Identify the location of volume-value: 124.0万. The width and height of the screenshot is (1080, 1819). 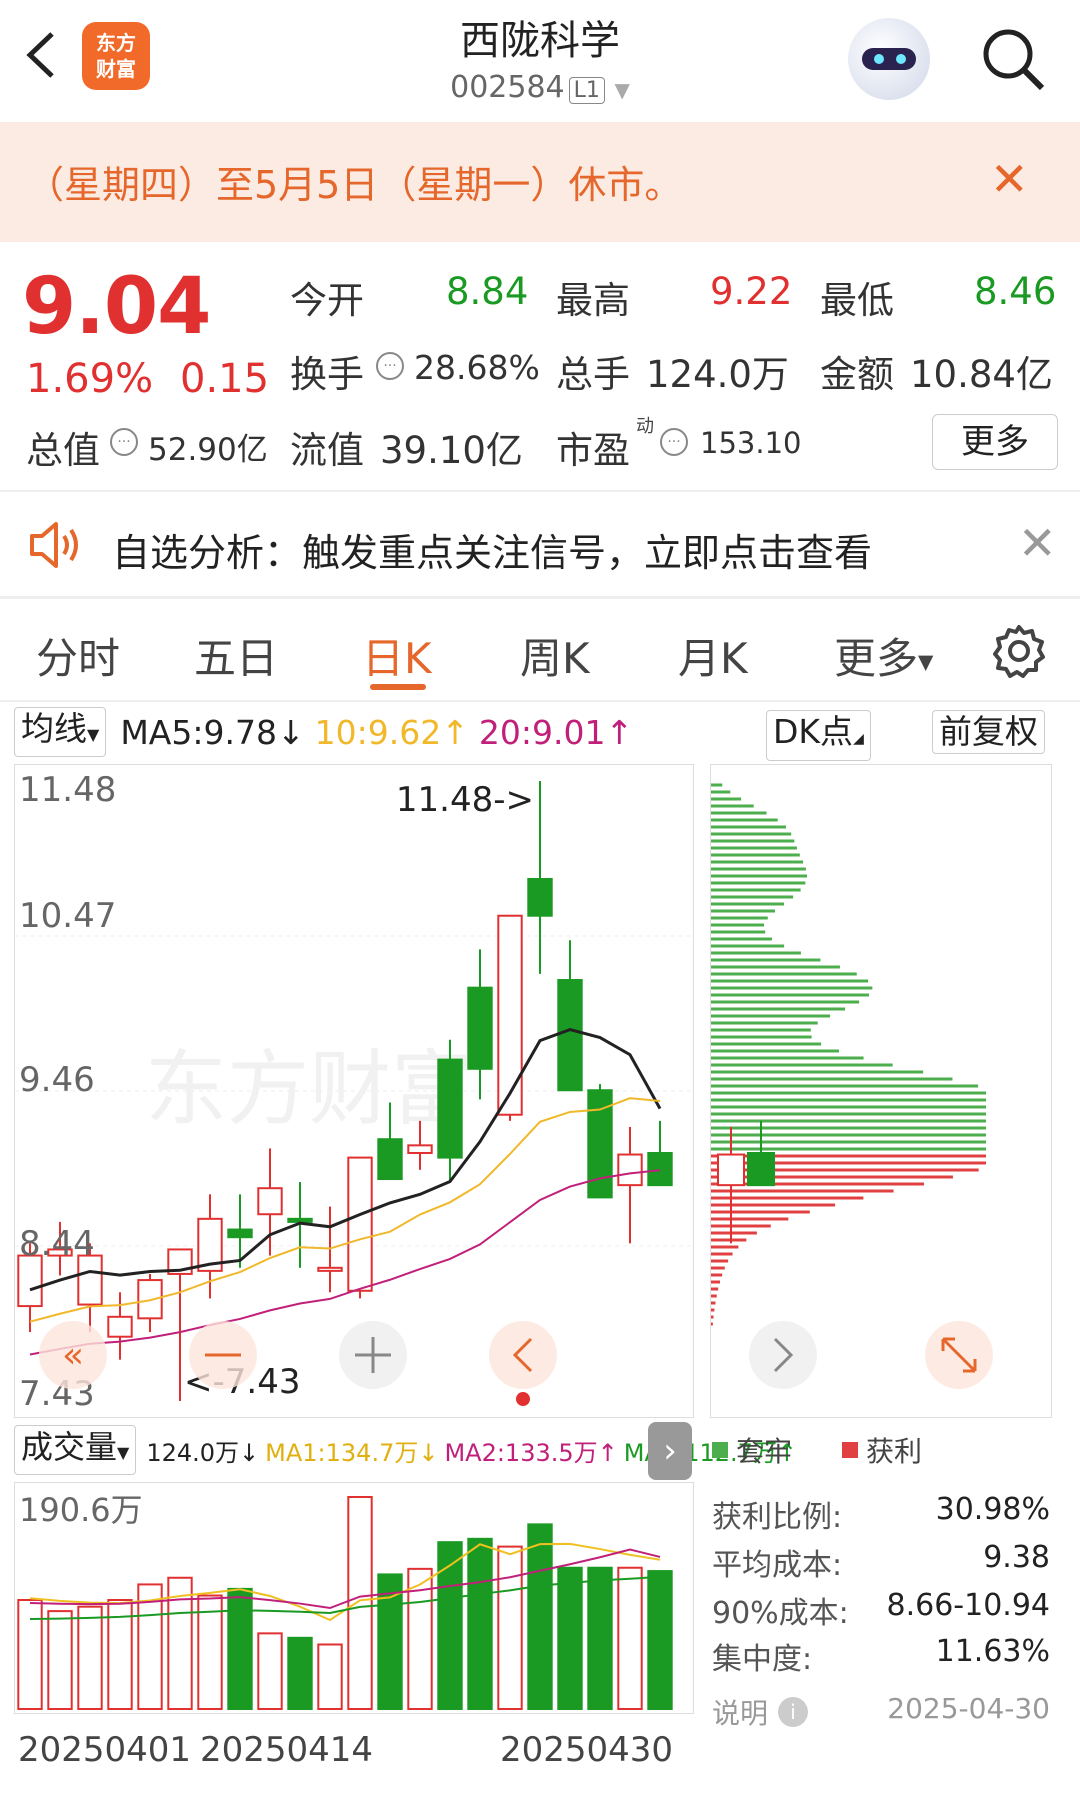
(717, 374).